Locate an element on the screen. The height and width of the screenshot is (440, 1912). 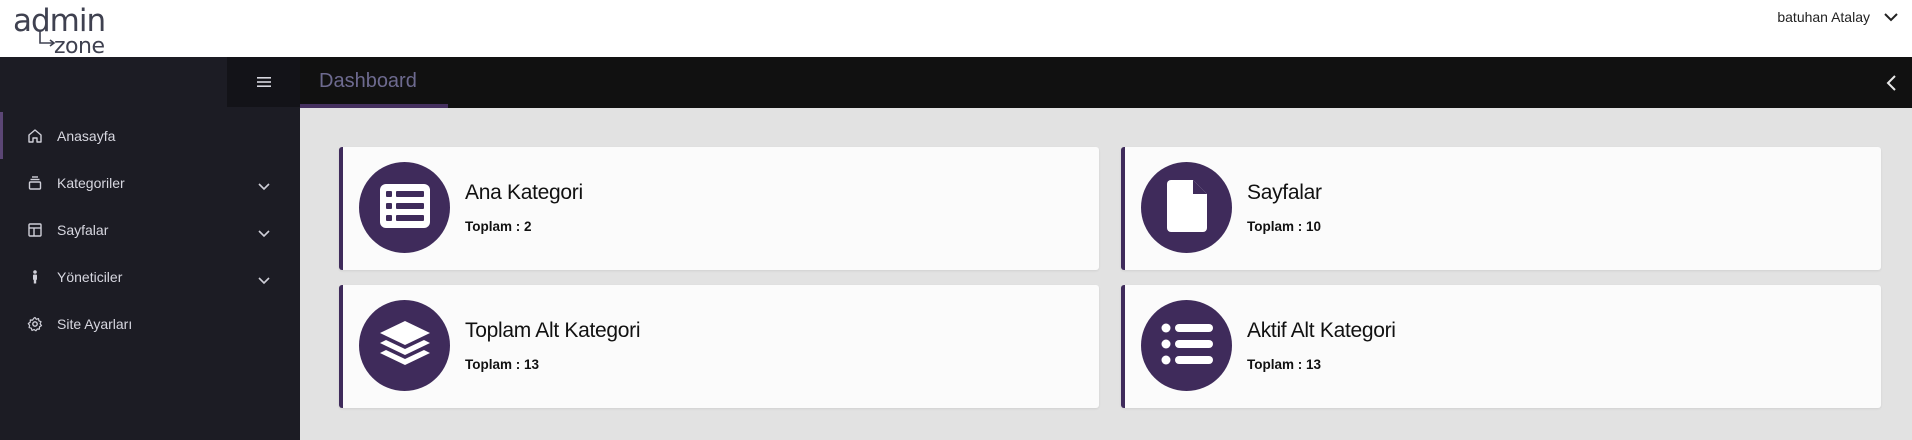
stat-card-ana-kategori: Ana Kategori Toplam : 2 is located at coordinates (719, 208).